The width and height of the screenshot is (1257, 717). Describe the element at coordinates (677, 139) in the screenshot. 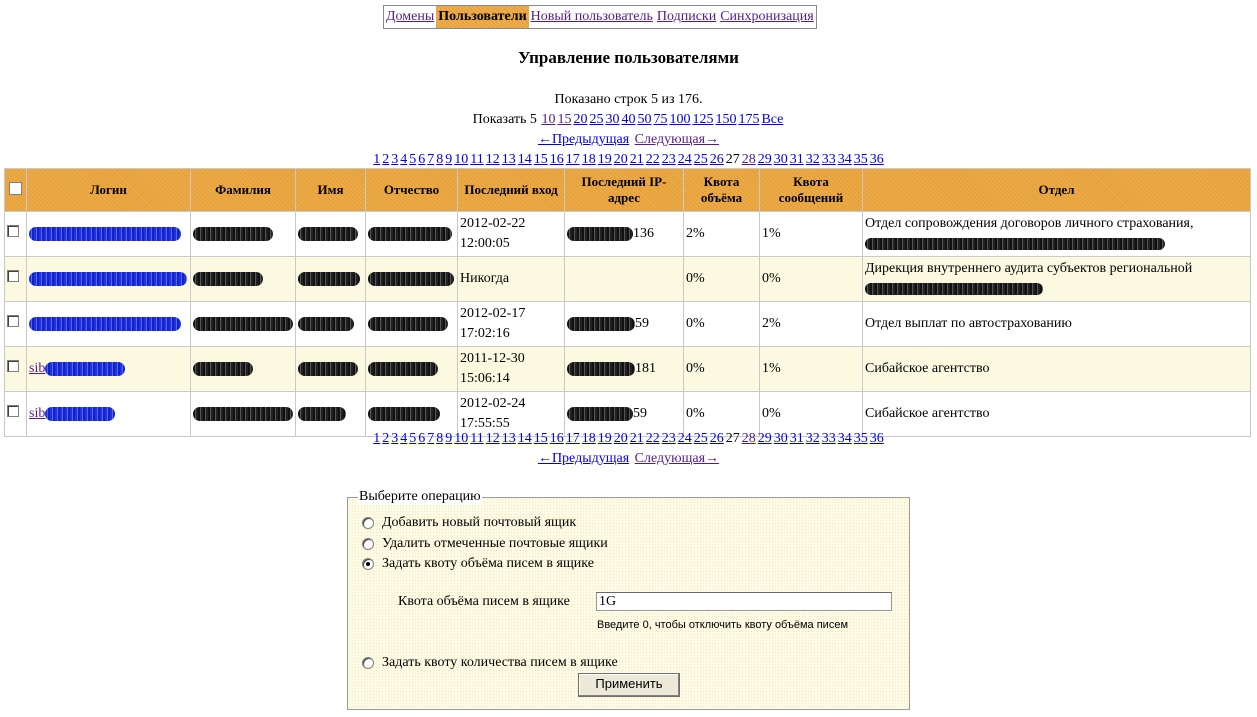

I see `next-page-link: Следующая→` at that location.